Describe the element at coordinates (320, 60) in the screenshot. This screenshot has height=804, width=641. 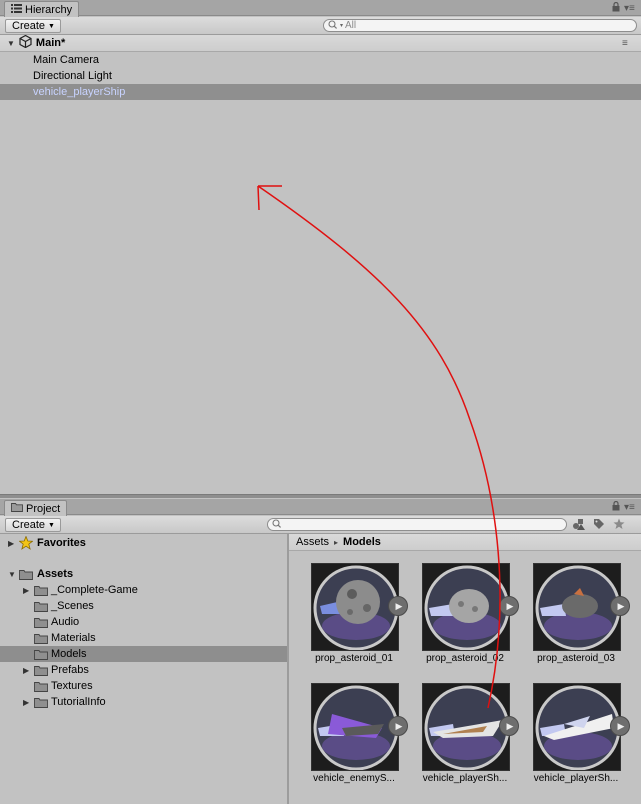
I see `hierarchy-item-main-camera: Main Camera` at that location.